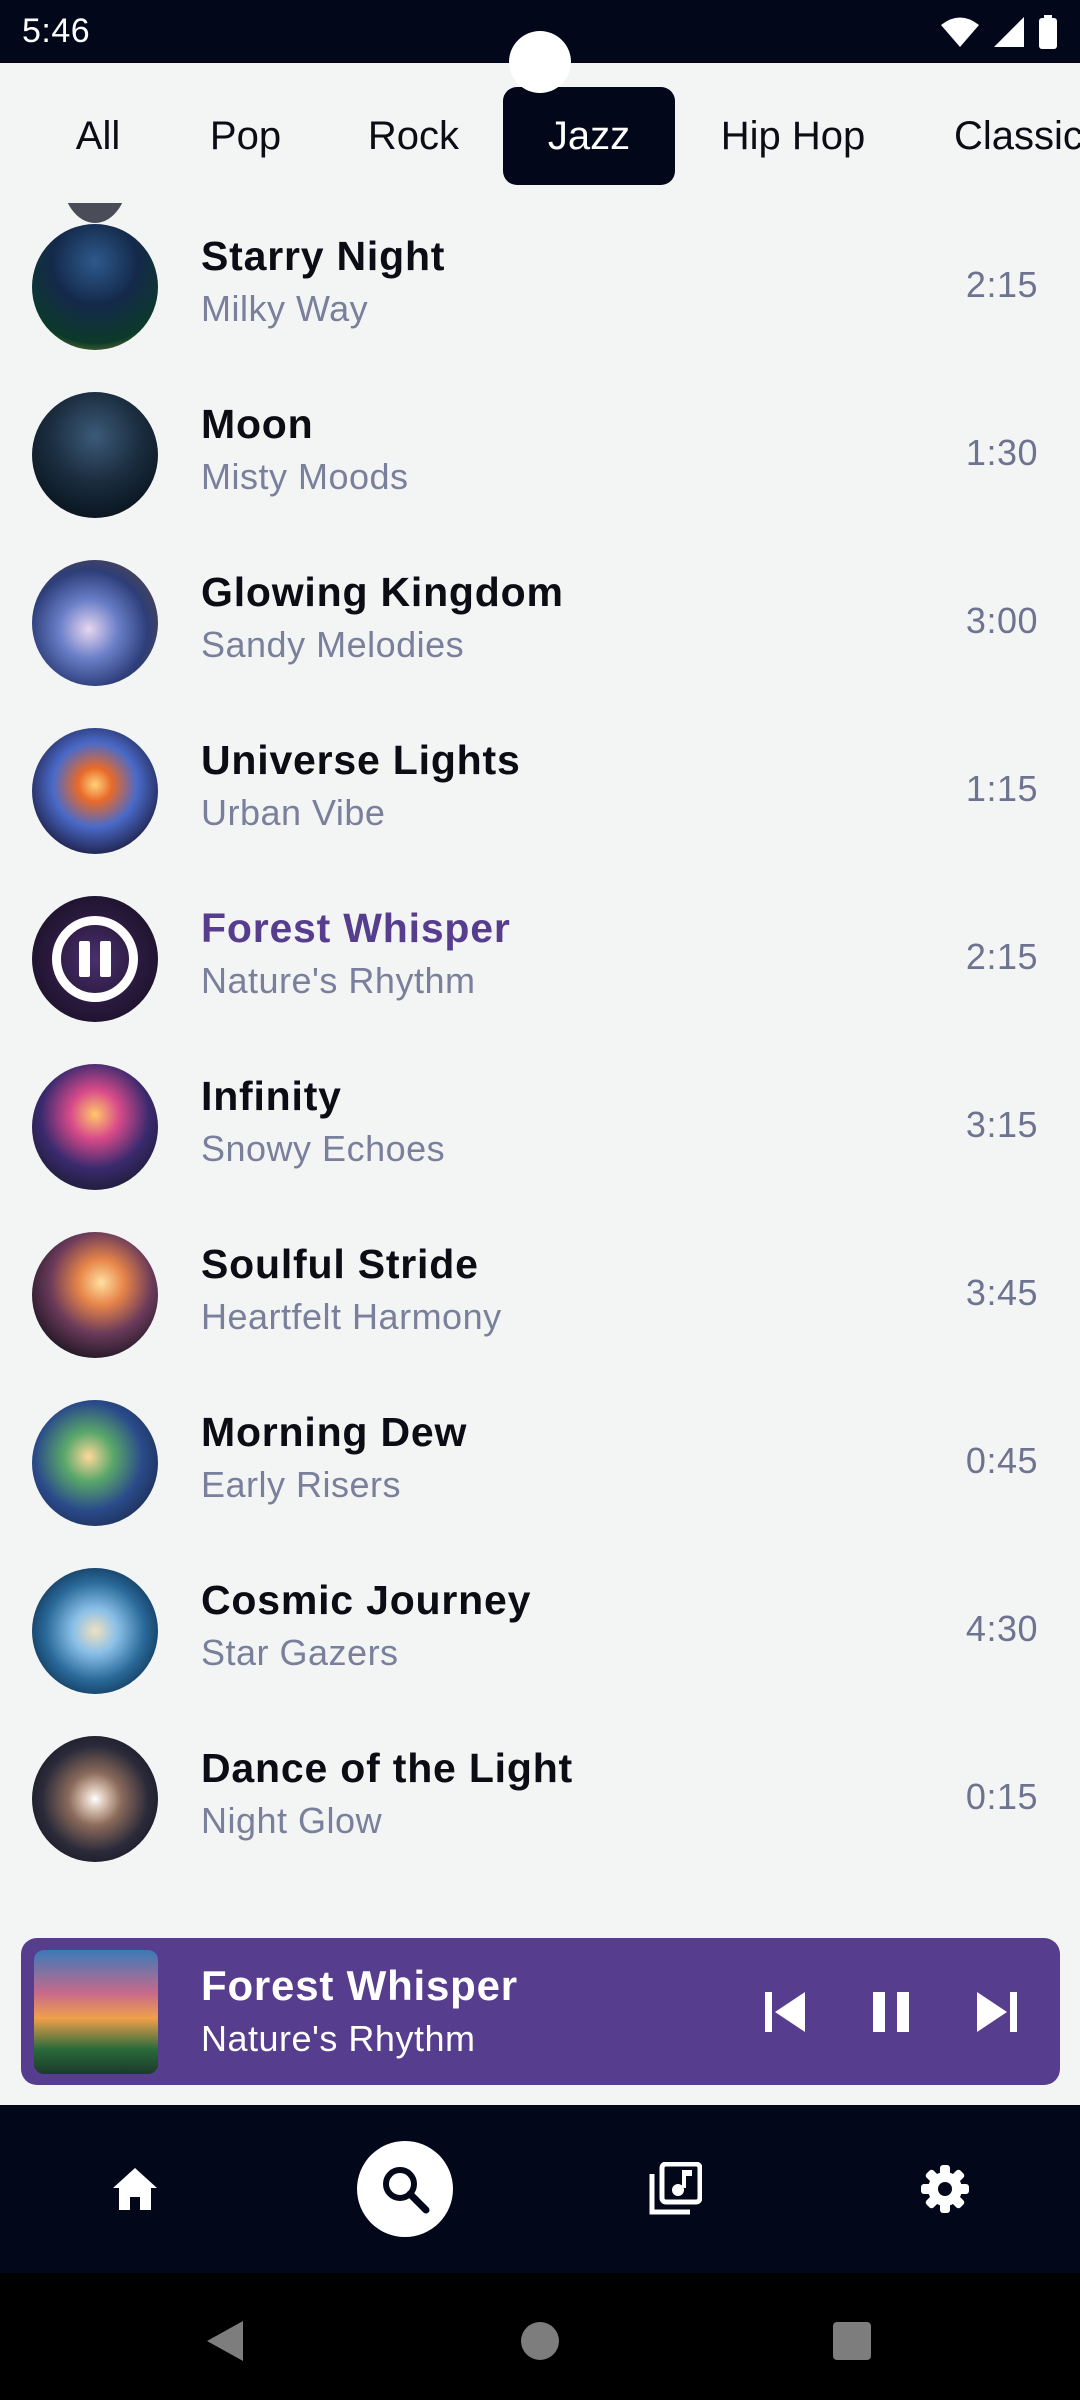 This screenshot has height=2400, width=1080. I want to click on song-row: Dance of the Light Night Glow 0:15, so click(540, 1799).